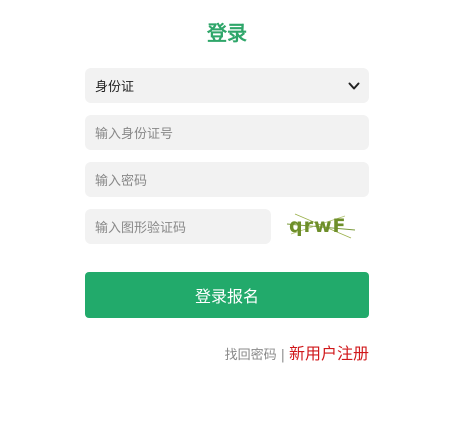 The width and height of the screenshot is (454, 429). I want to click on password-input: 输入密码, so click(227, 179).